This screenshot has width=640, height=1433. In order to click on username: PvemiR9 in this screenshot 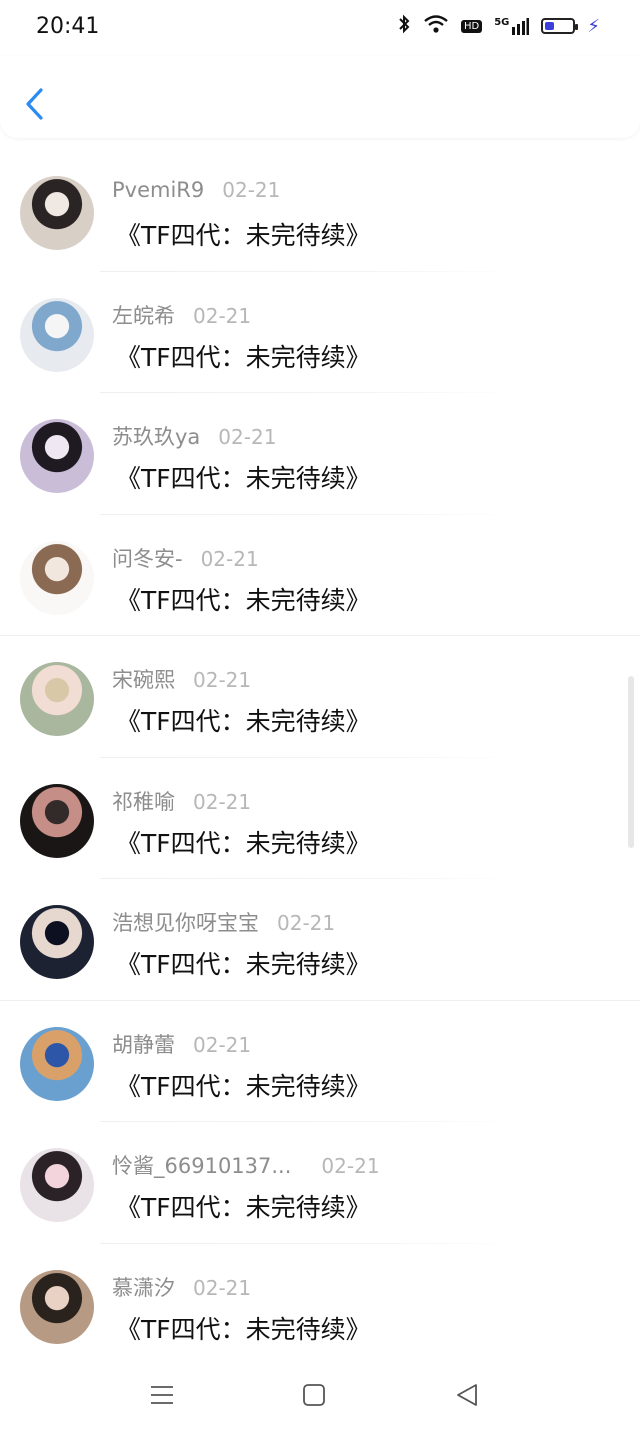, I will do `click(158, 190)`.